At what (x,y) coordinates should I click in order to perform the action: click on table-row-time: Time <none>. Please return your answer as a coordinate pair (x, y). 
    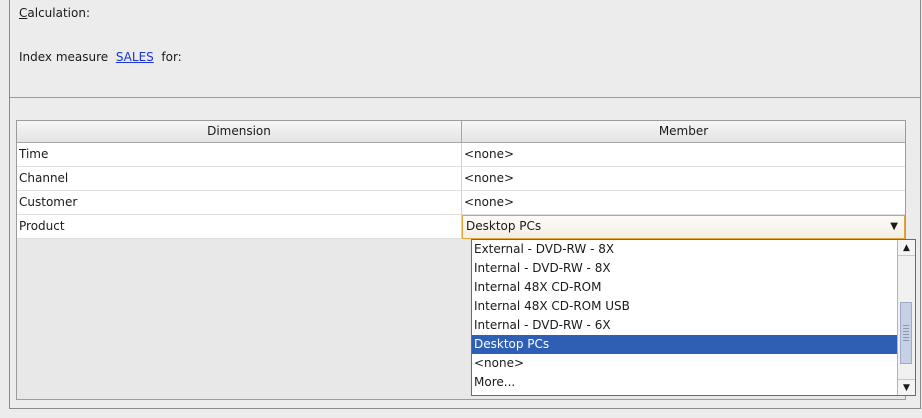
    Looking at the image, I should click on (461, 155).